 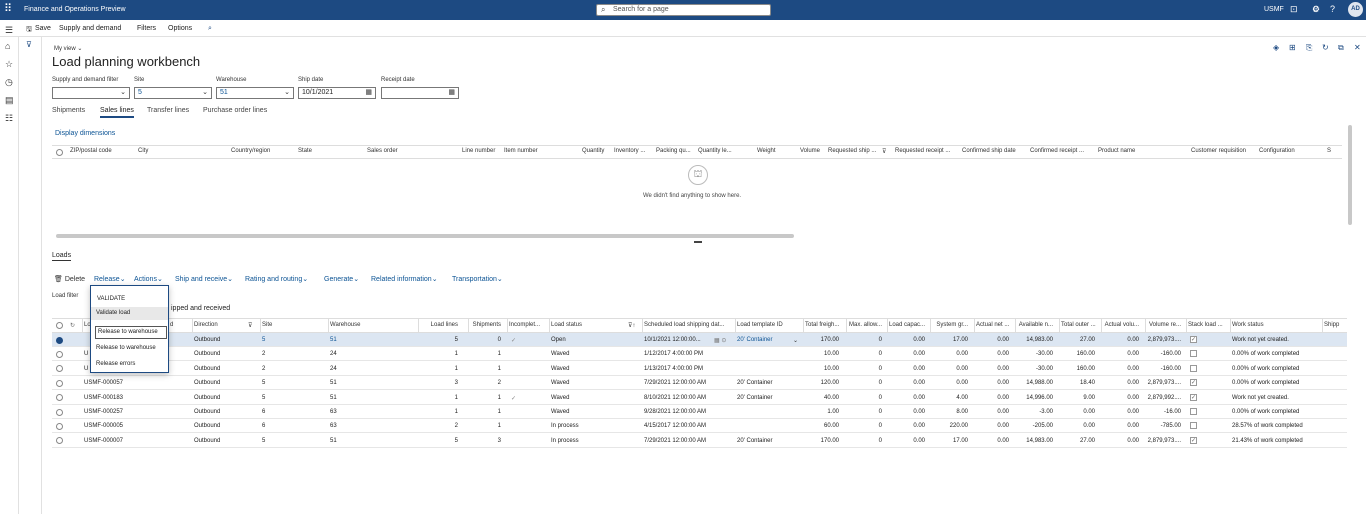 What do you see at coordinates (255, 93) in the screenshot?
I see `warehouse-select: 51 ⌄` at bounding box center [255, 93].